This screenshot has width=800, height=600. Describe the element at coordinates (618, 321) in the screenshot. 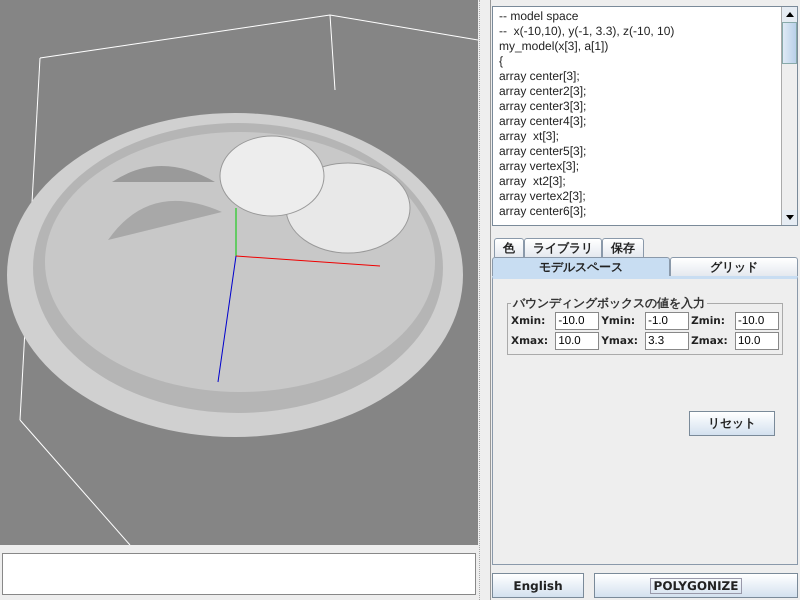

I see `field-label: Ymin:` at that location.